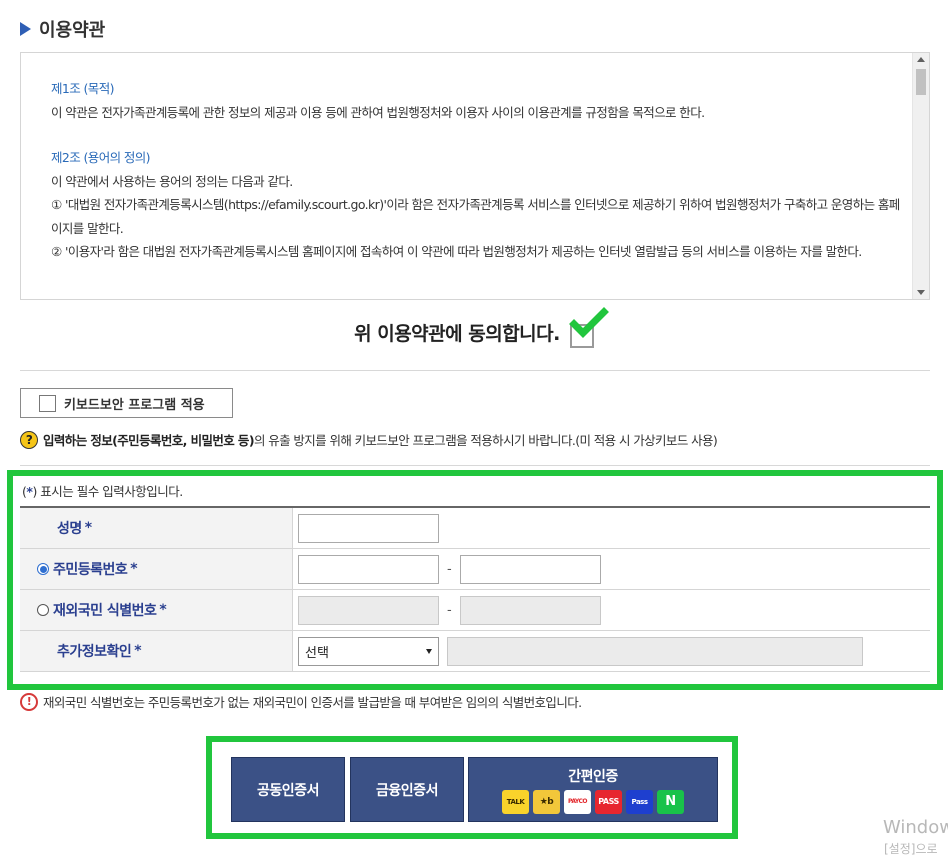 This screenshot has height=855, width=948. Describe the element at coordinates (915, 827) in the screenshot. I see `windows-activation-watermark: Window` at that location.